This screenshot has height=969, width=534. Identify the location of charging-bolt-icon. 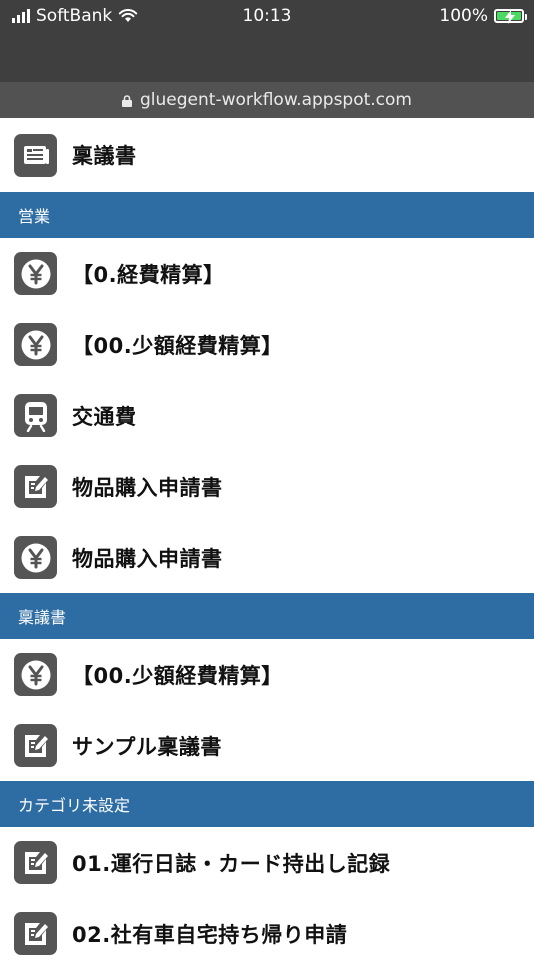
(510, 17).